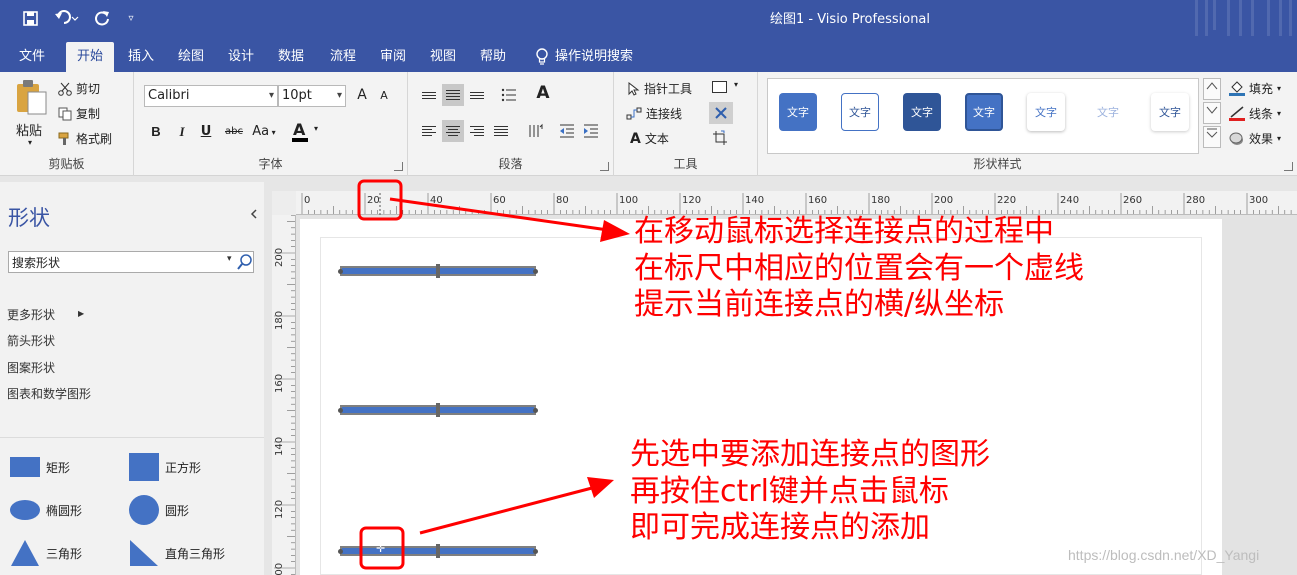 The width and height of the screenshot is (1297, 575). I want to click on change-case-button: Aa ▾, so click(264, 132).